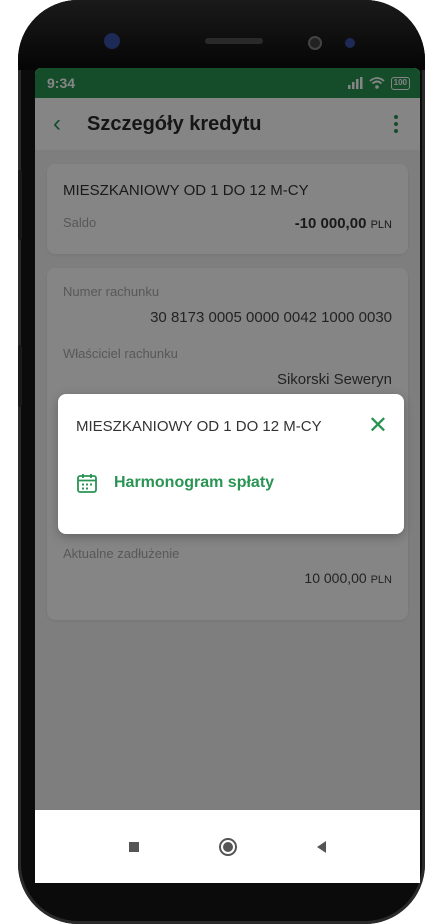 Image resolution: width=425 pixels, height=924 pixels. I want to click on proximity-sensor, so click(315, 43).